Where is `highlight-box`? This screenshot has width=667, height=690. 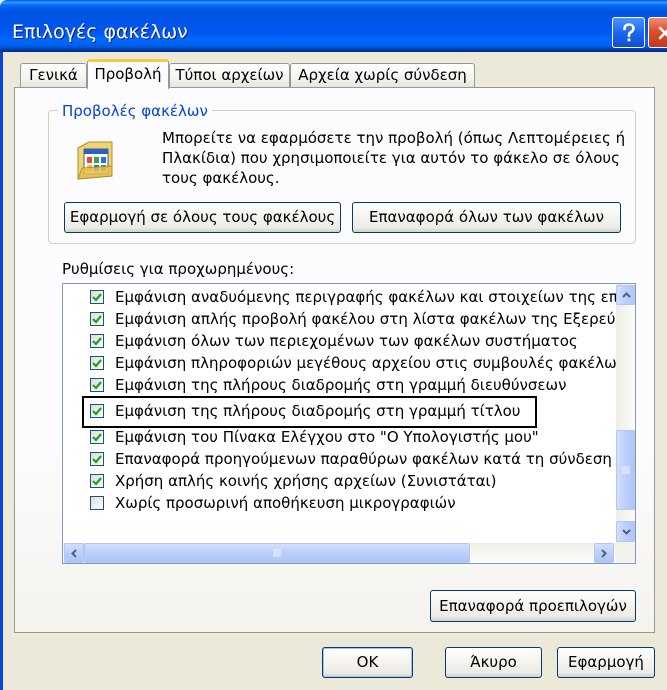
highlight-box is located at coordinates (309, 412).